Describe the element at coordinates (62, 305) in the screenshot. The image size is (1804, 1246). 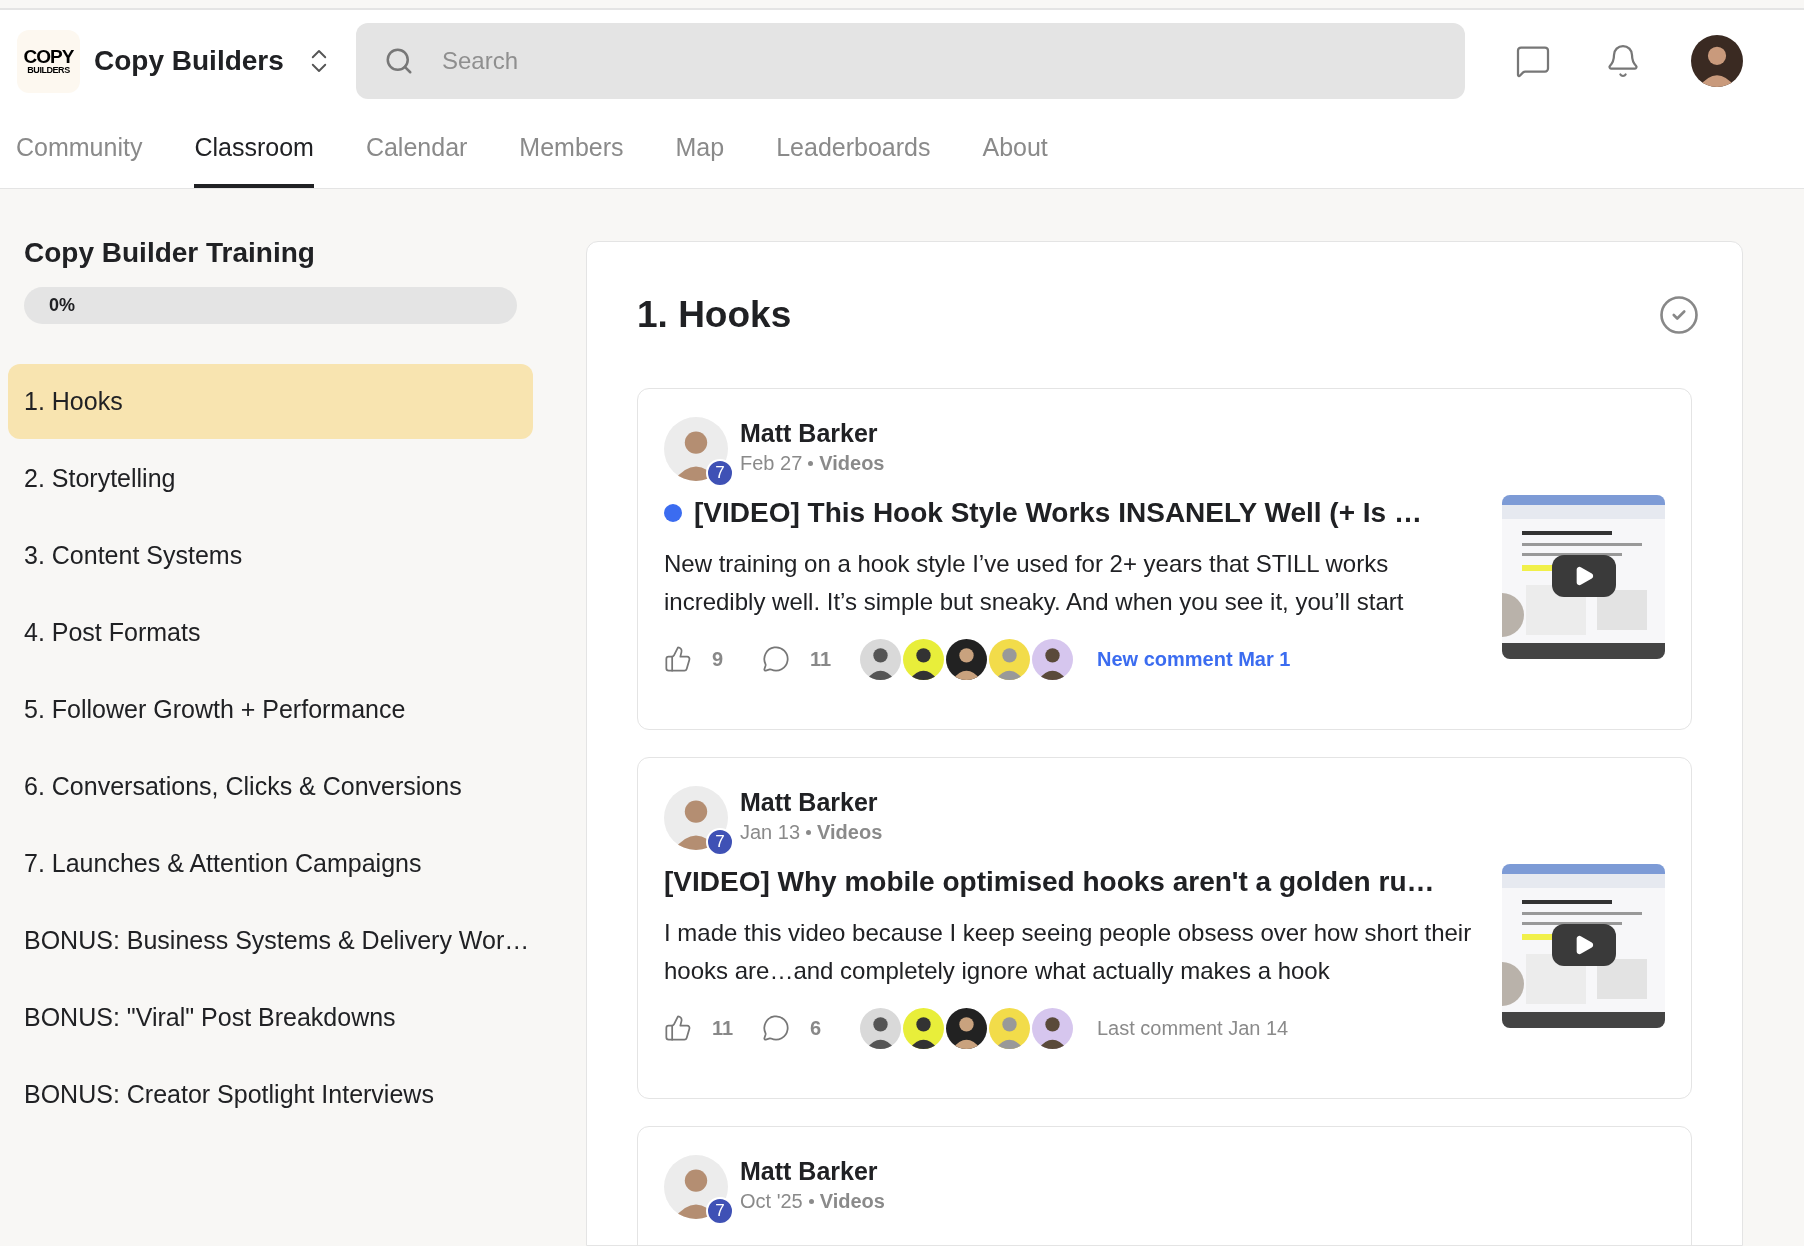
I see `progress-reading: 0%` at that location.